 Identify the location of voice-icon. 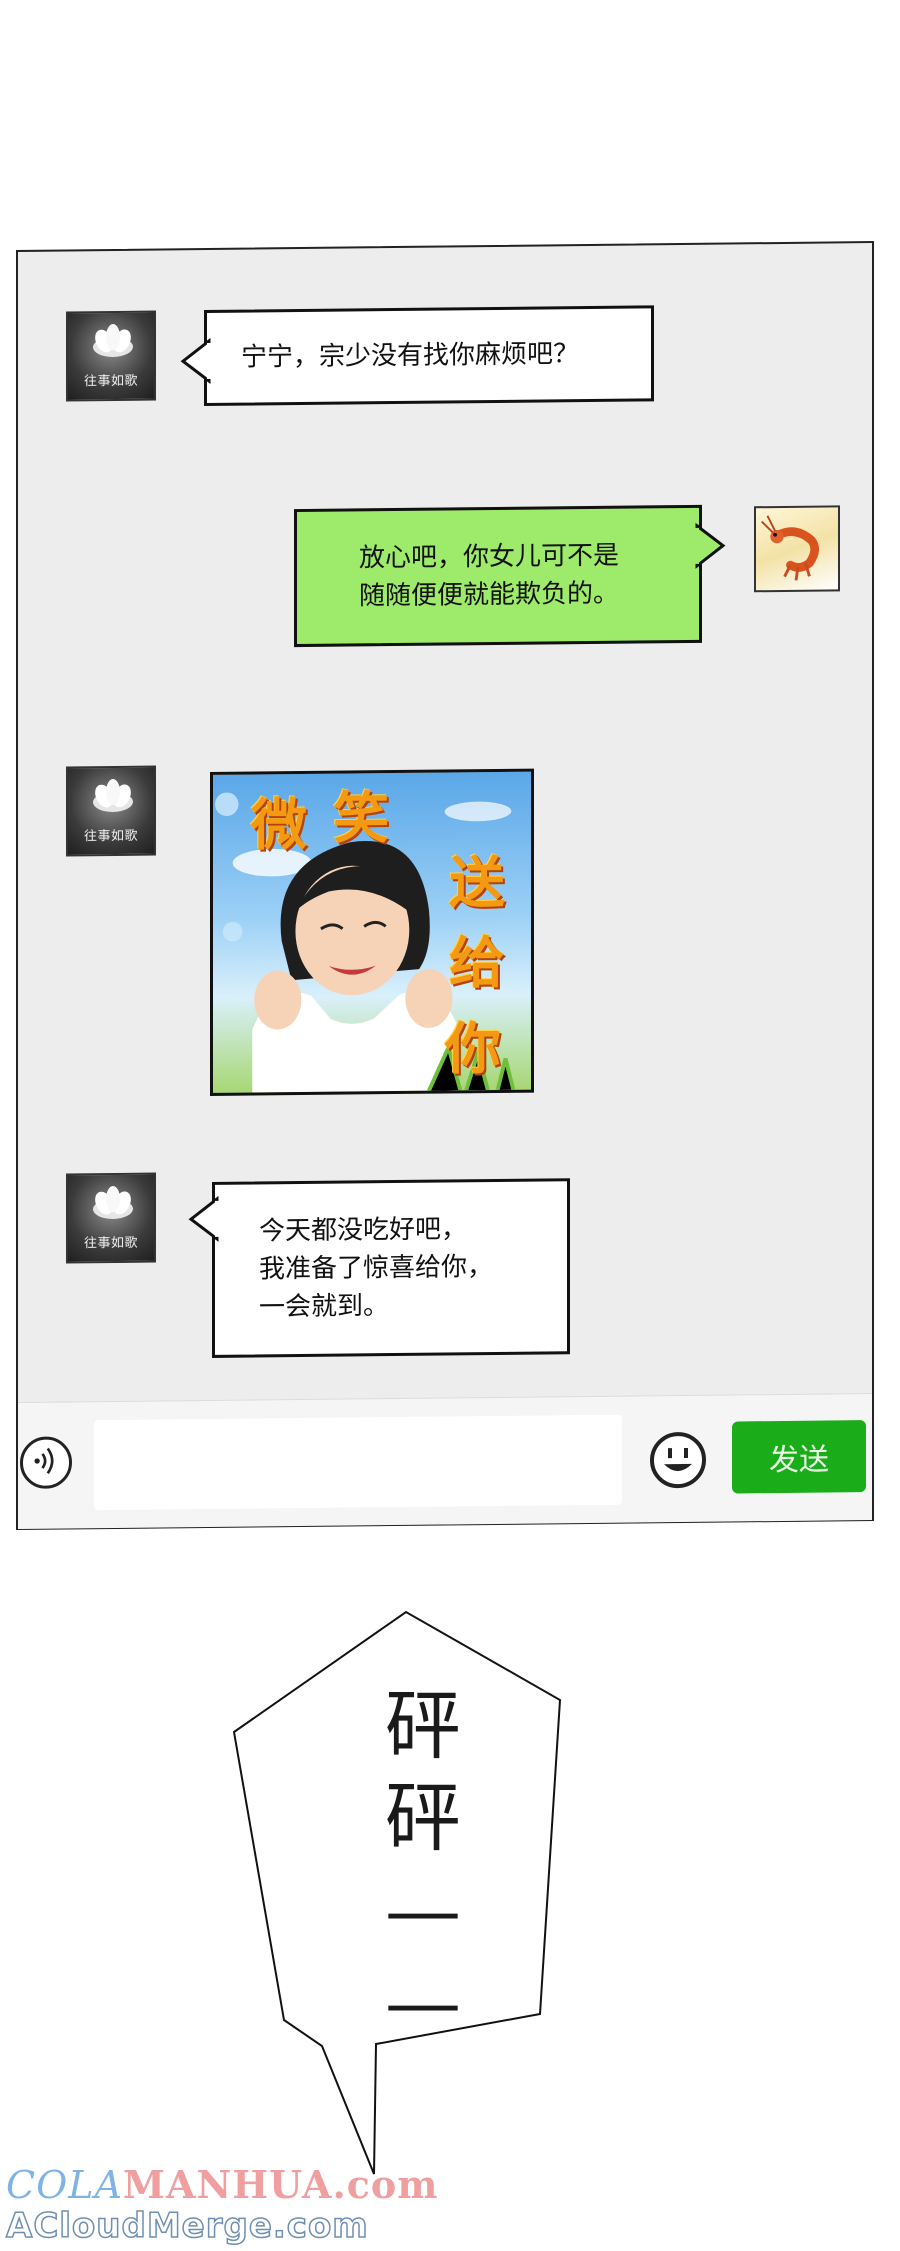
(46, 1462).